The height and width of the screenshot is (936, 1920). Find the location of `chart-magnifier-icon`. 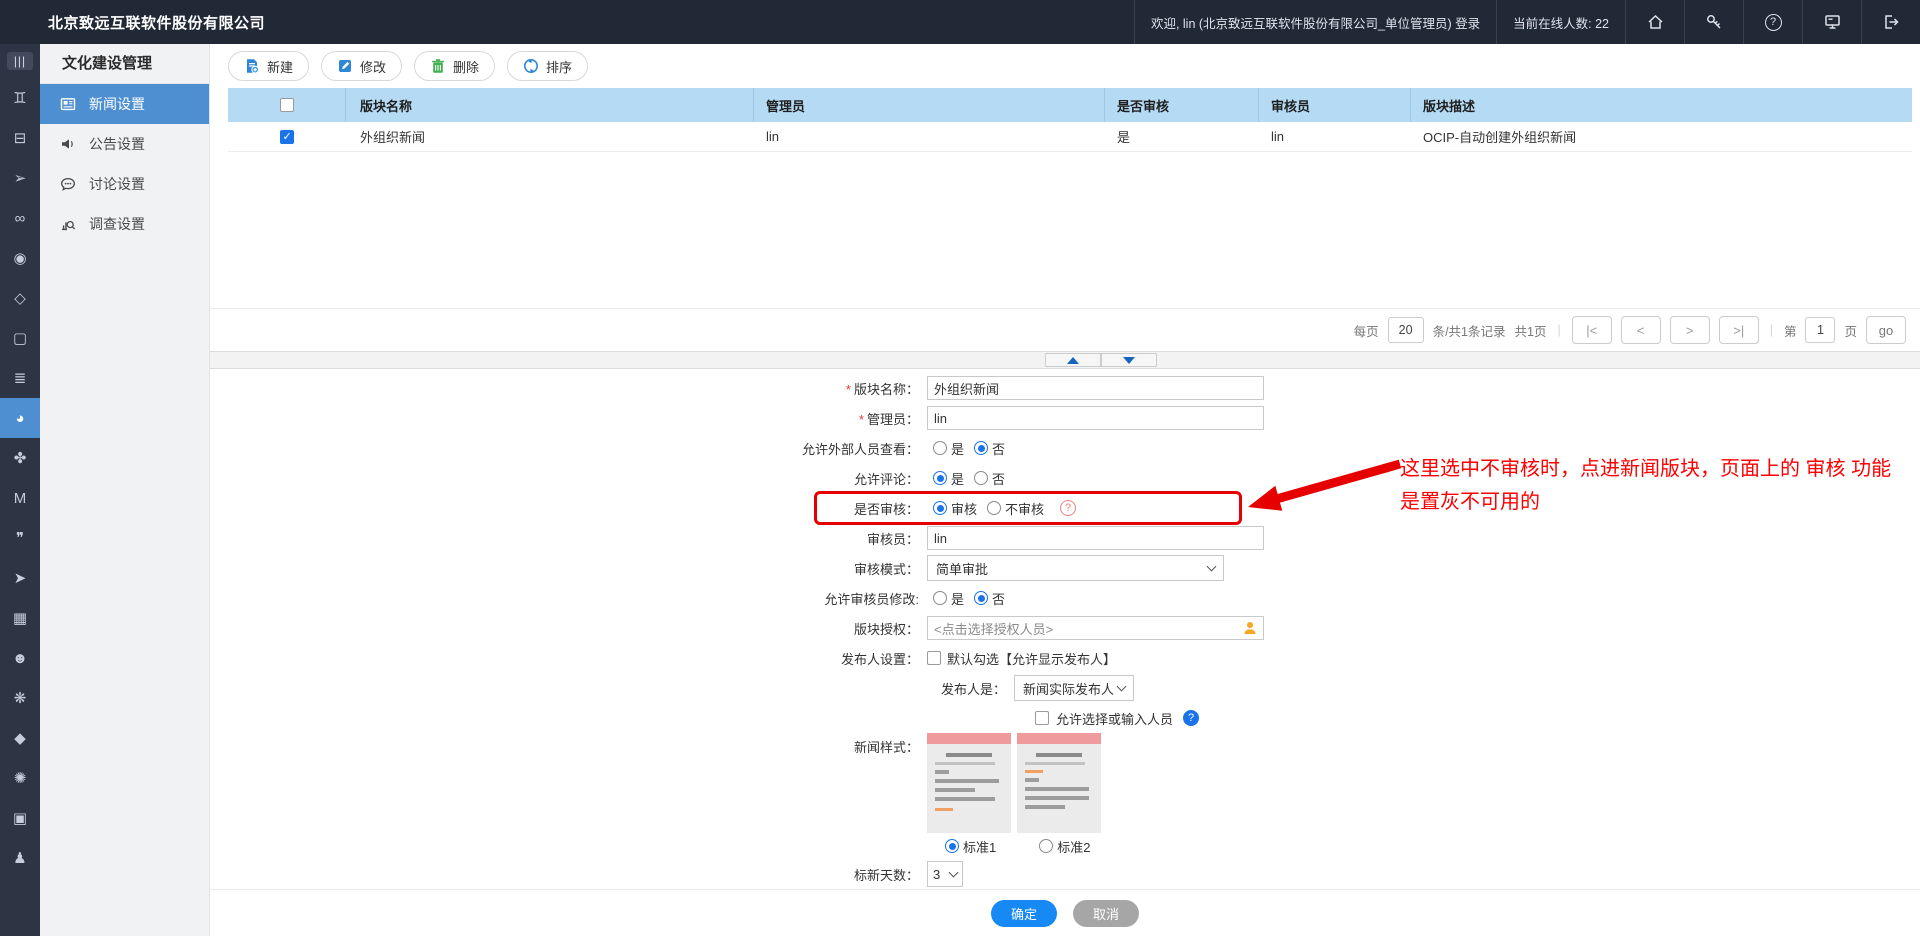

chart-magnifier-icon is located at coordinates (69, 225).